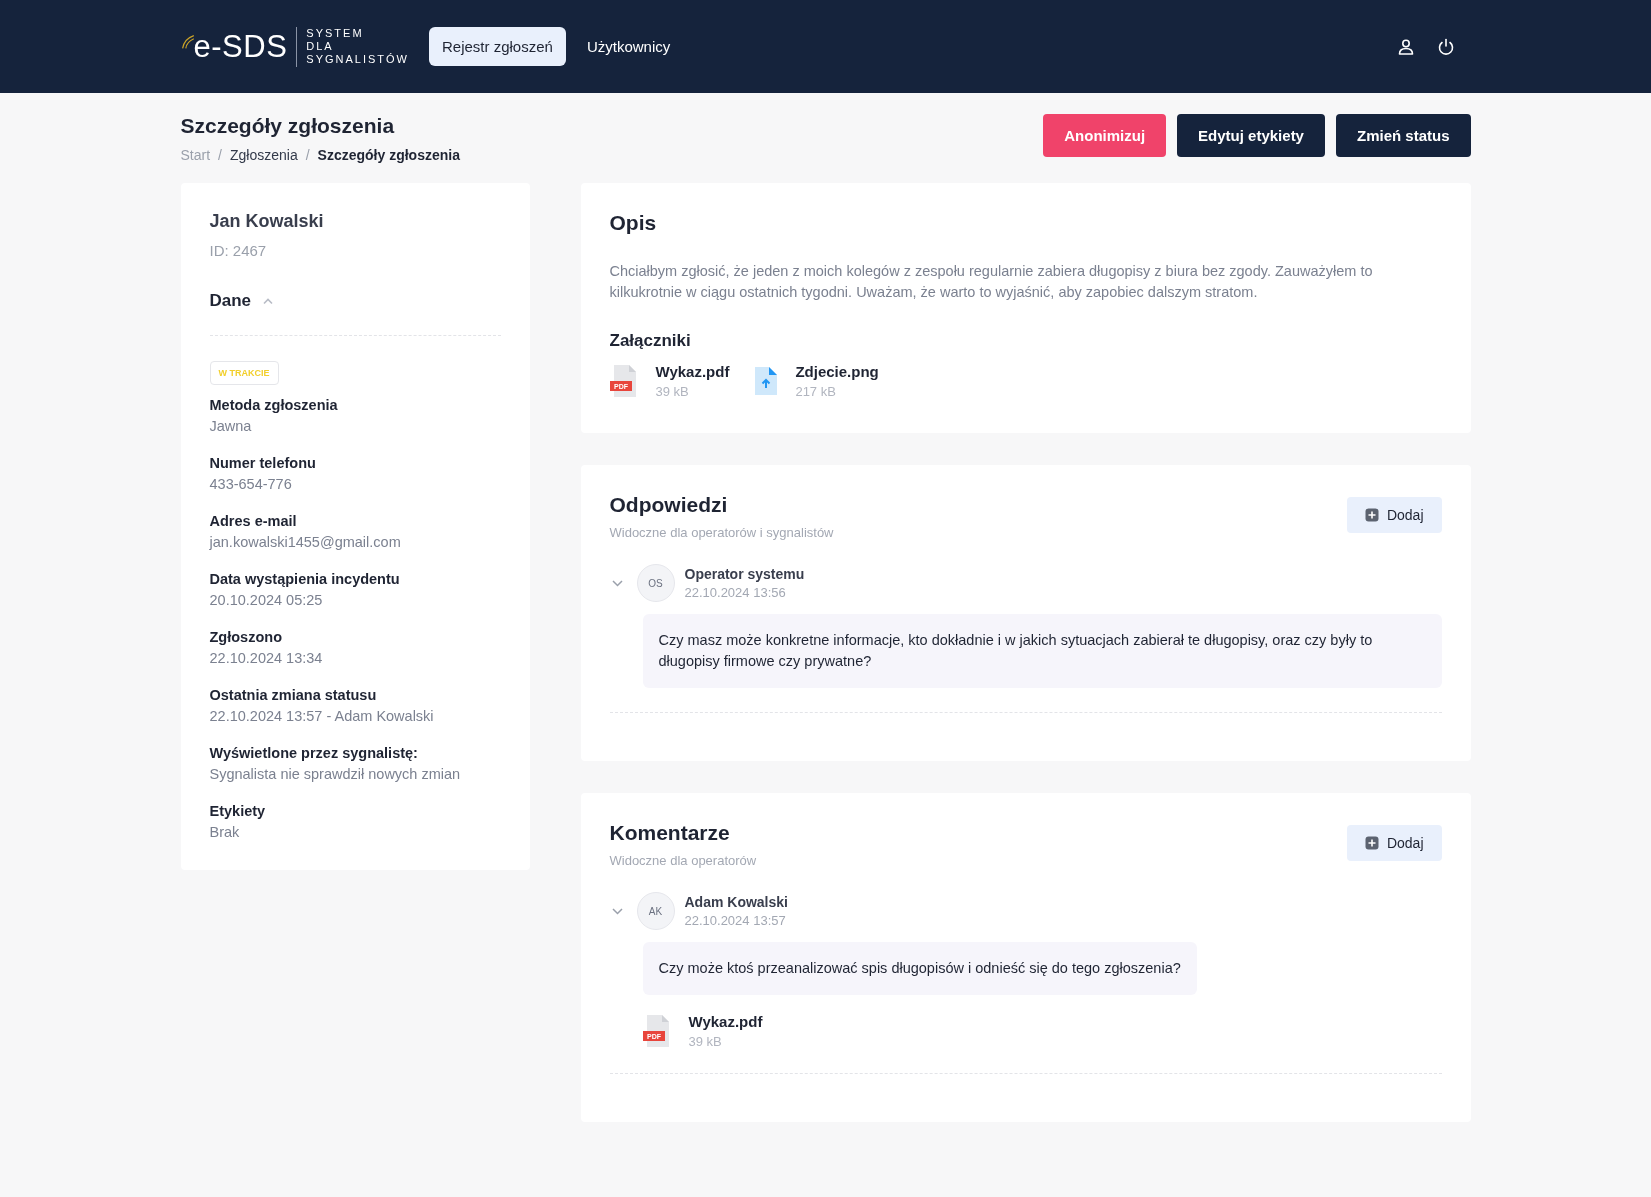 This screenshot has width=1651, height=1197. I want to click on timestamp: 22.10.2024 13:57, so click(735, 920).